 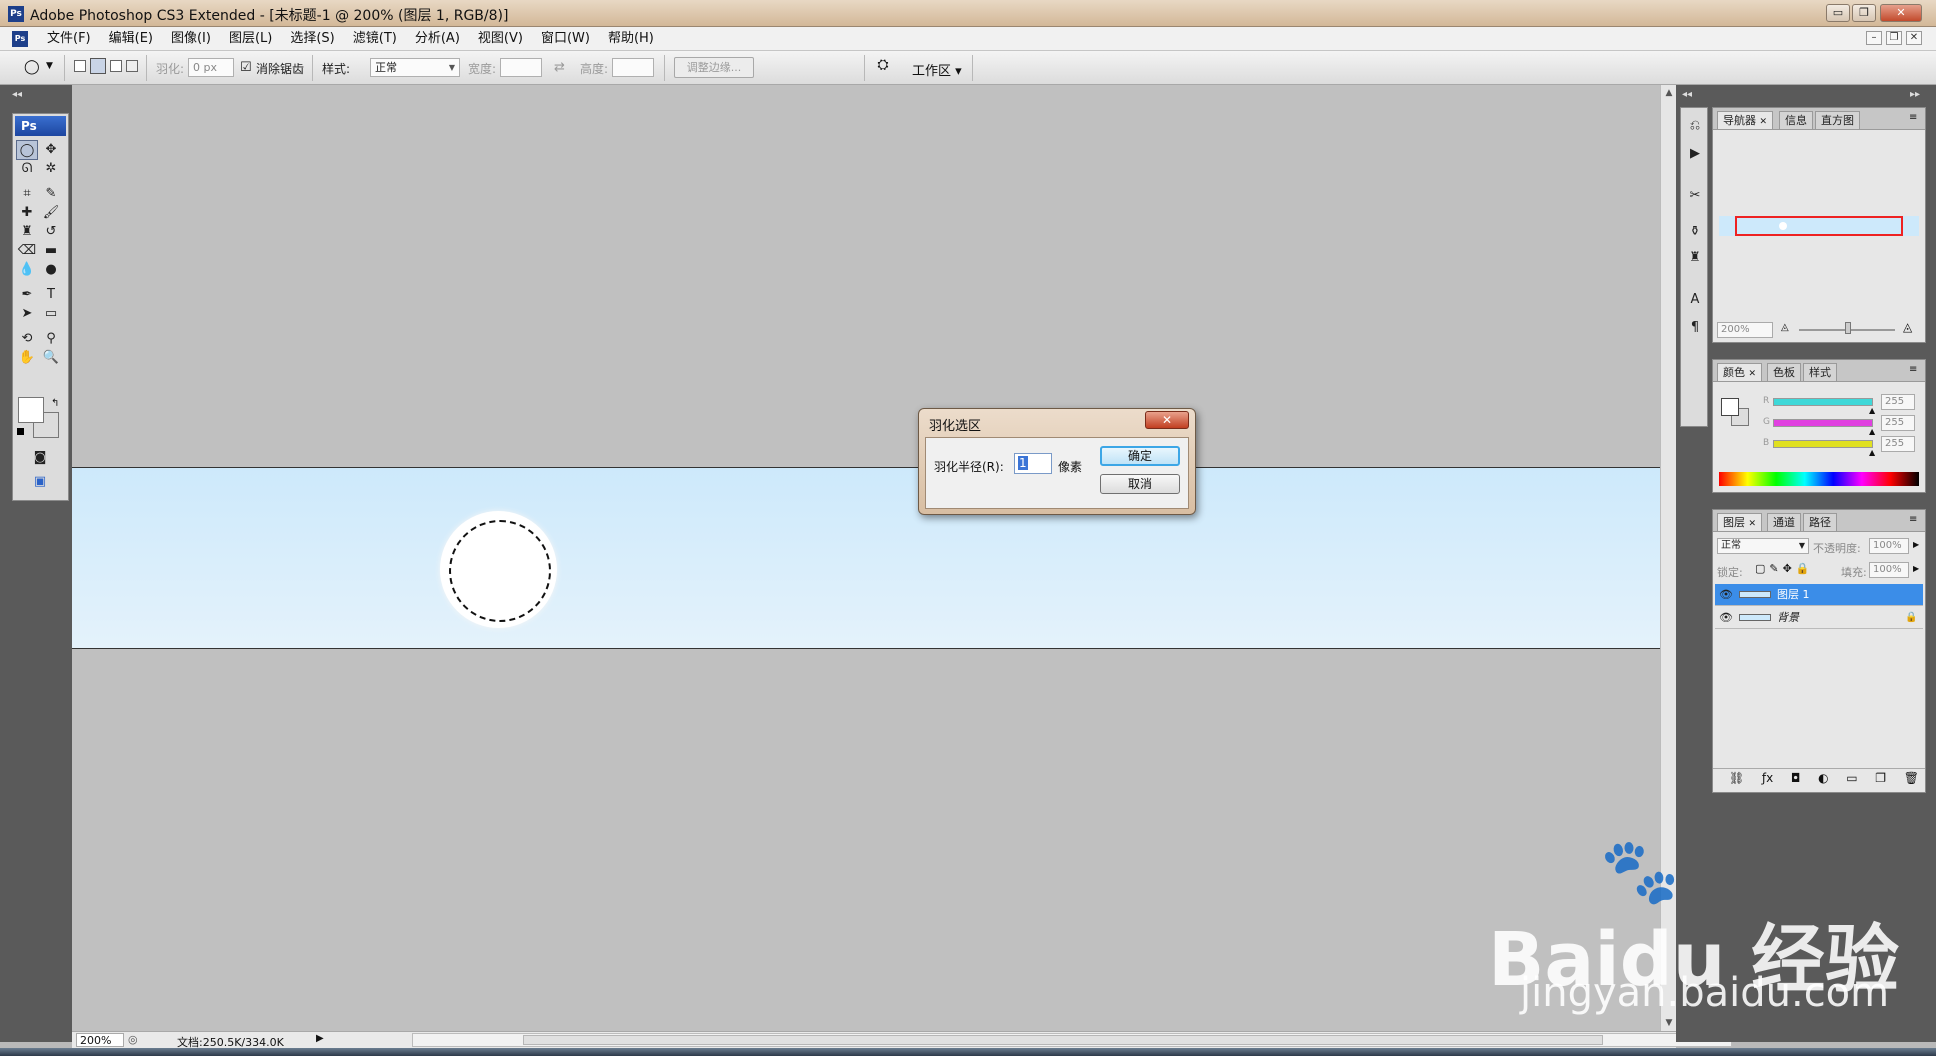 What do you see at coordinates (521, 67) in the screenshot?
I see `width-input` at bounding box center [521, 67].